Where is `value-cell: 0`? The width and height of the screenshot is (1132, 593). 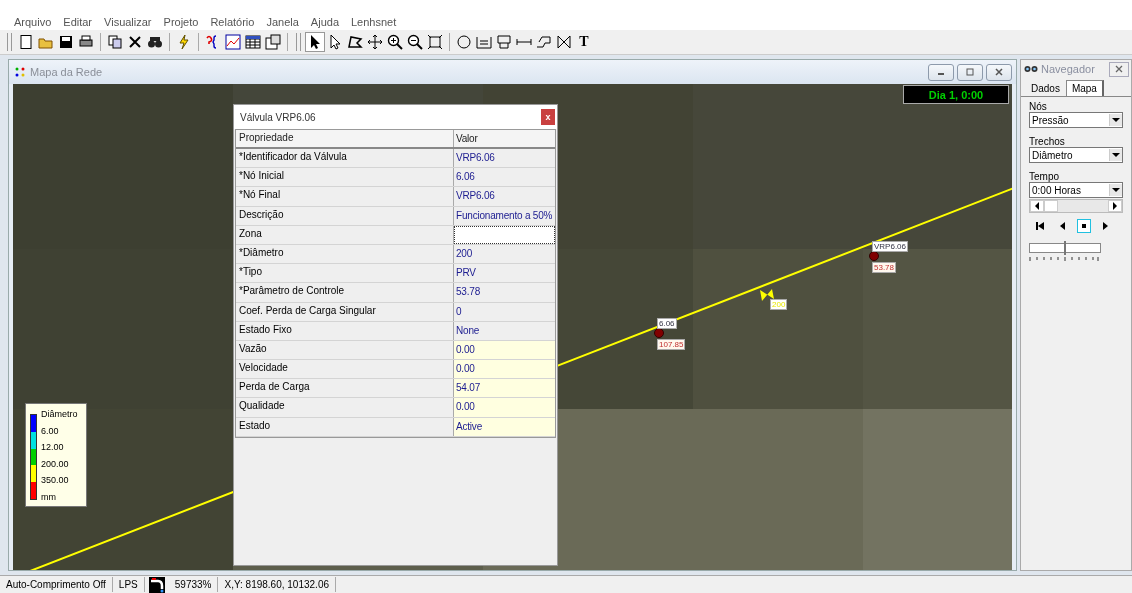 value-cell: 0 is located at coordinates (504, 311).